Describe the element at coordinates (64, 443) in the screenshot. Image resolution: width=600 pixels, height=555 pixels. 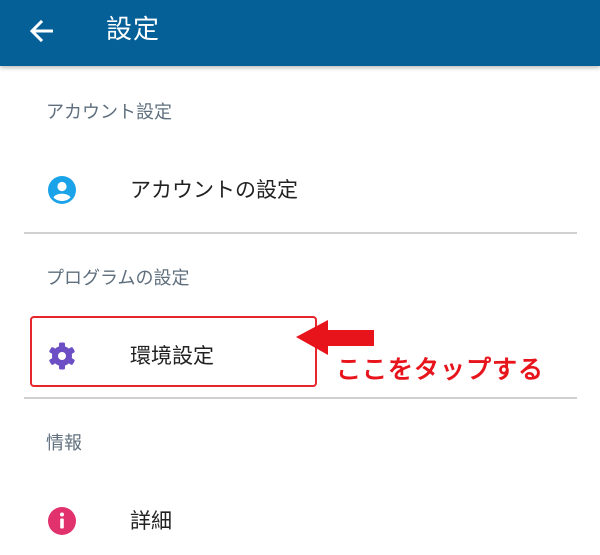
I see `section-header-info: 情報` at that location.